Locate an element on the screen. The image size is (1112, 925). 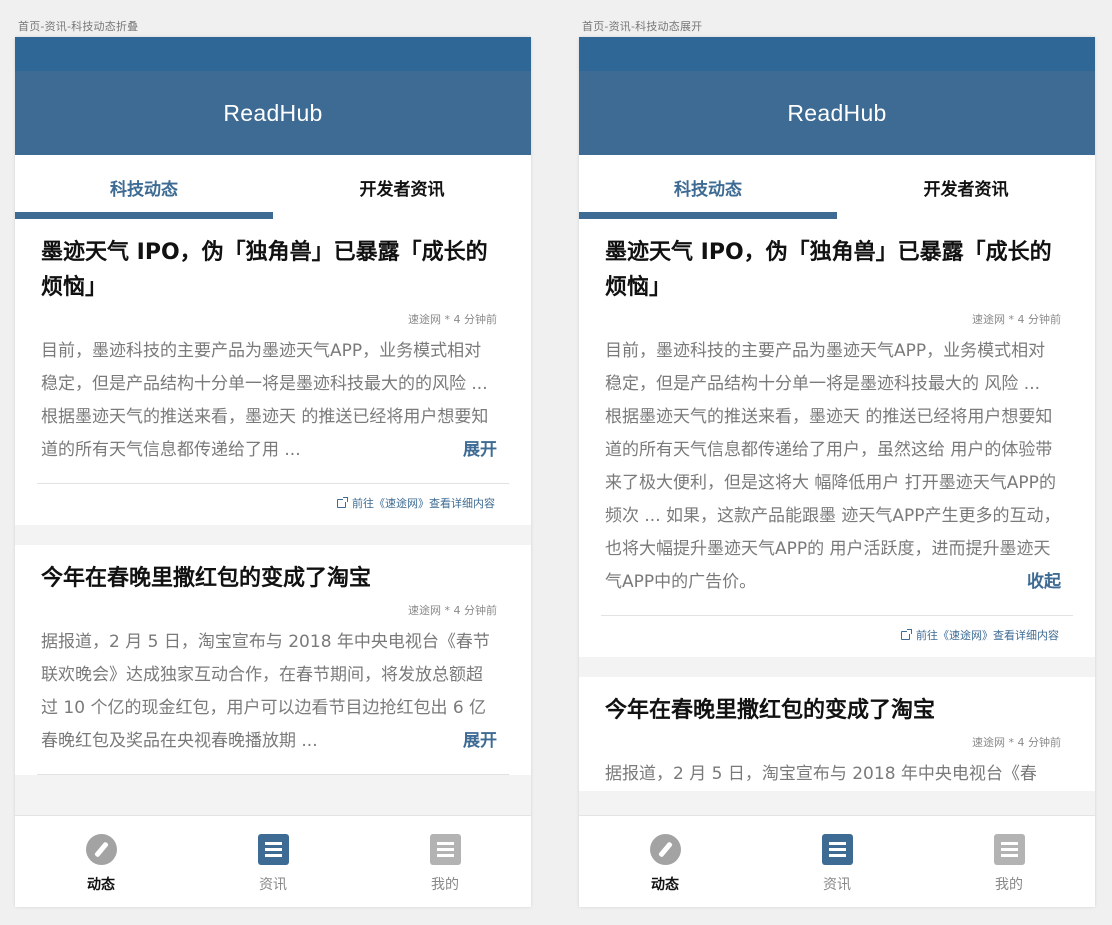
frame-caption-collapsed: 首页-资讯-科技动态折叠 is located at coordinates (78, 26).